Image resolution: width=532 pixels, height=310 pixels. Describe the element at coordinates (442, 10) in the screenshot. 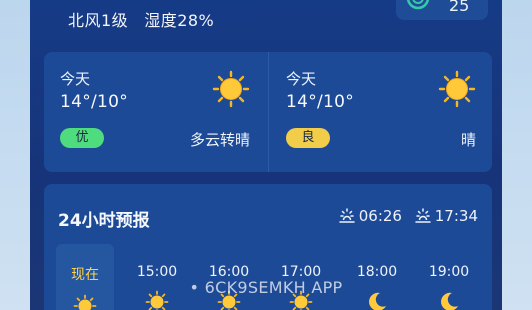

I see `aqi-widget: 25` at that location.